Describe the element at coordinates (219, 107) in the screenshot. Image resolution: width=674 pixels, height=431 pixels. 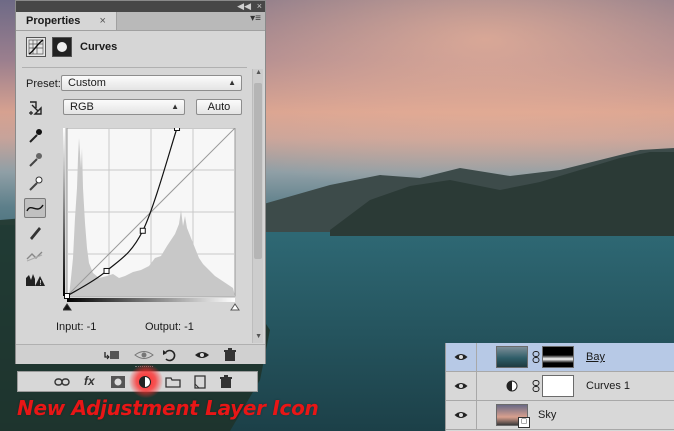
I see `auto-button: Auto` at that location.